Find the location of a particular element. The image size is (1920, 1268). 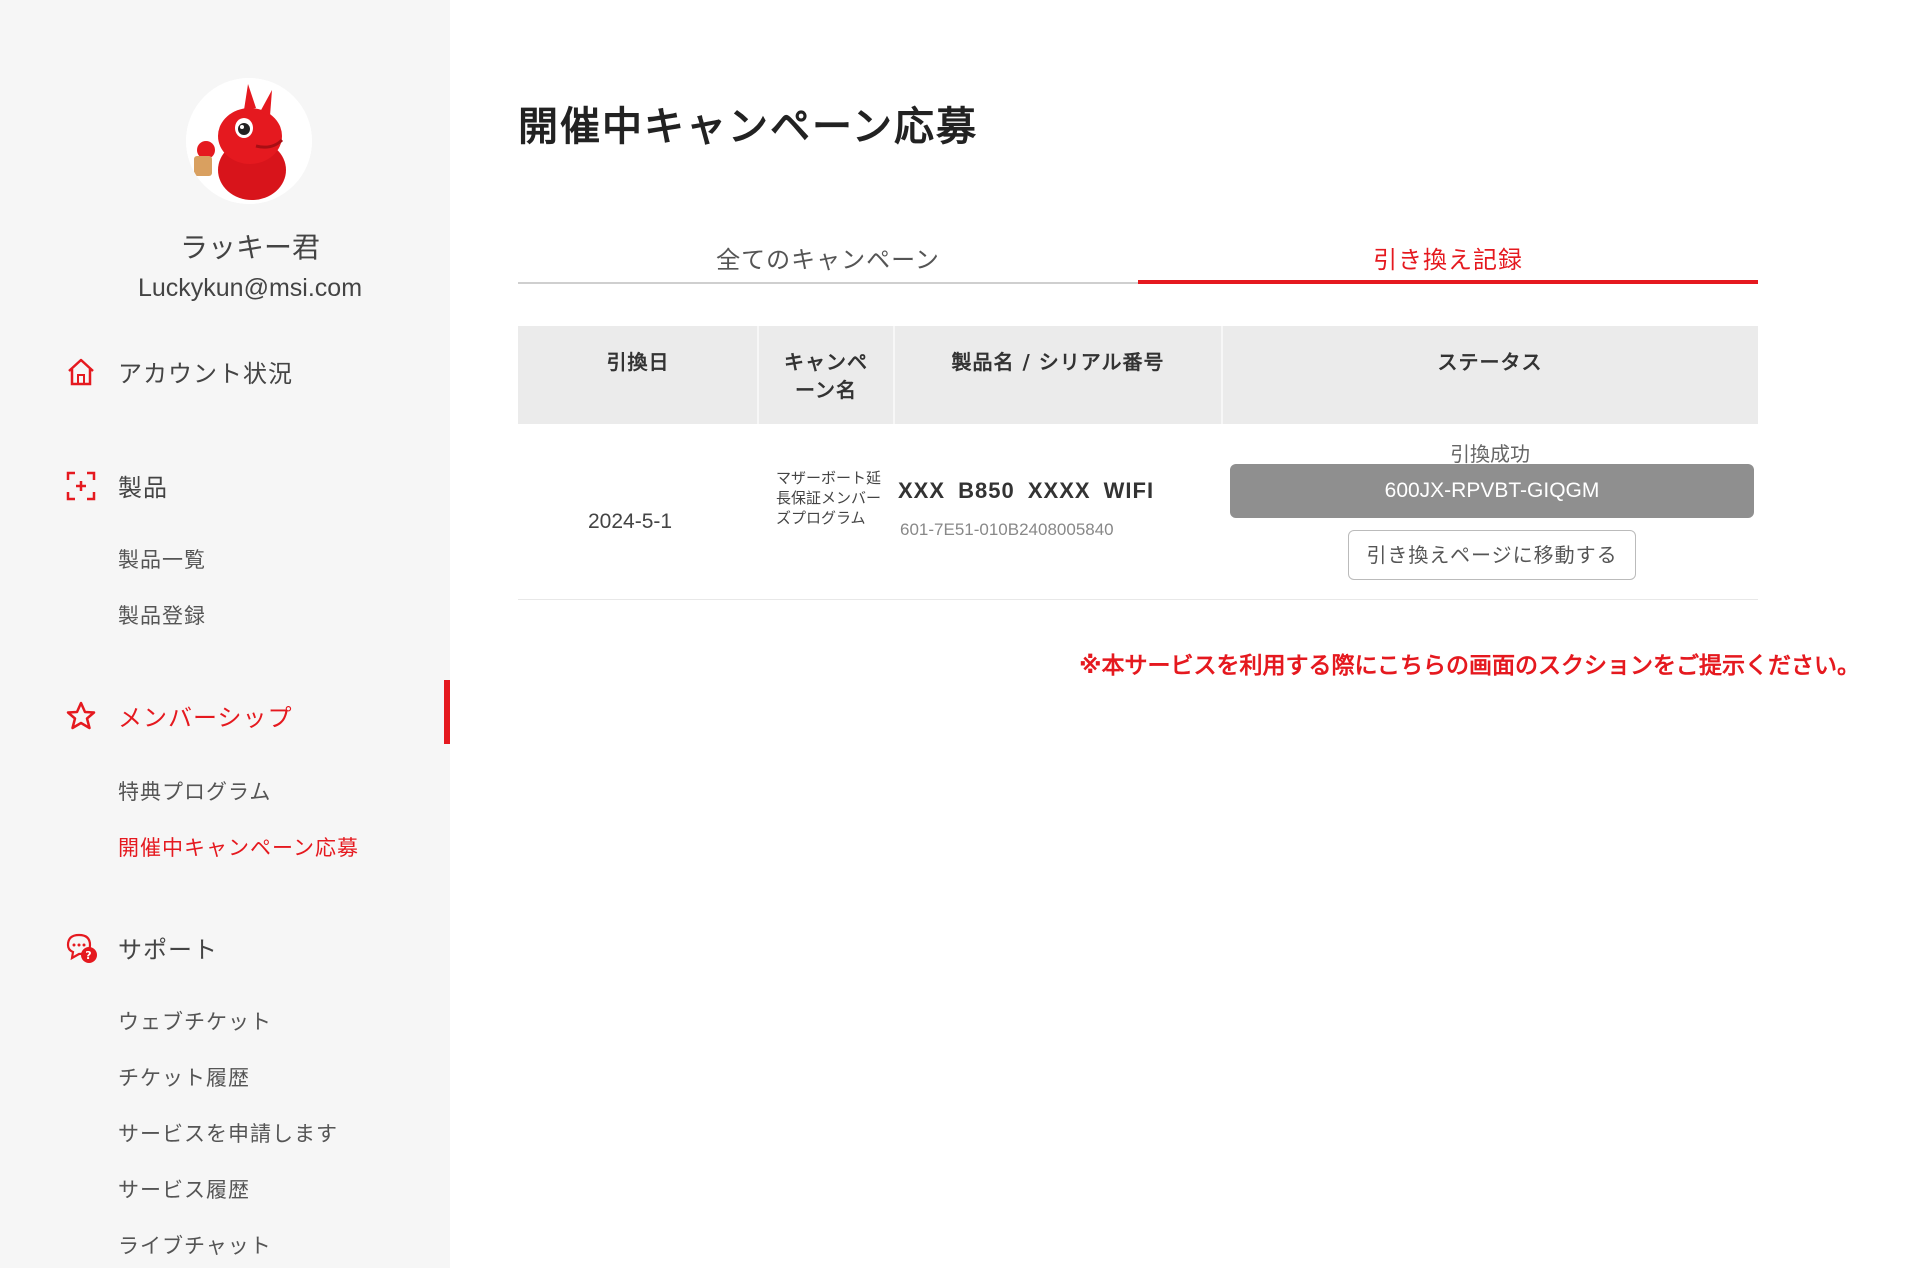

tab-redemption-history: 引き換え記録 is located at coordinates (1448, 258).